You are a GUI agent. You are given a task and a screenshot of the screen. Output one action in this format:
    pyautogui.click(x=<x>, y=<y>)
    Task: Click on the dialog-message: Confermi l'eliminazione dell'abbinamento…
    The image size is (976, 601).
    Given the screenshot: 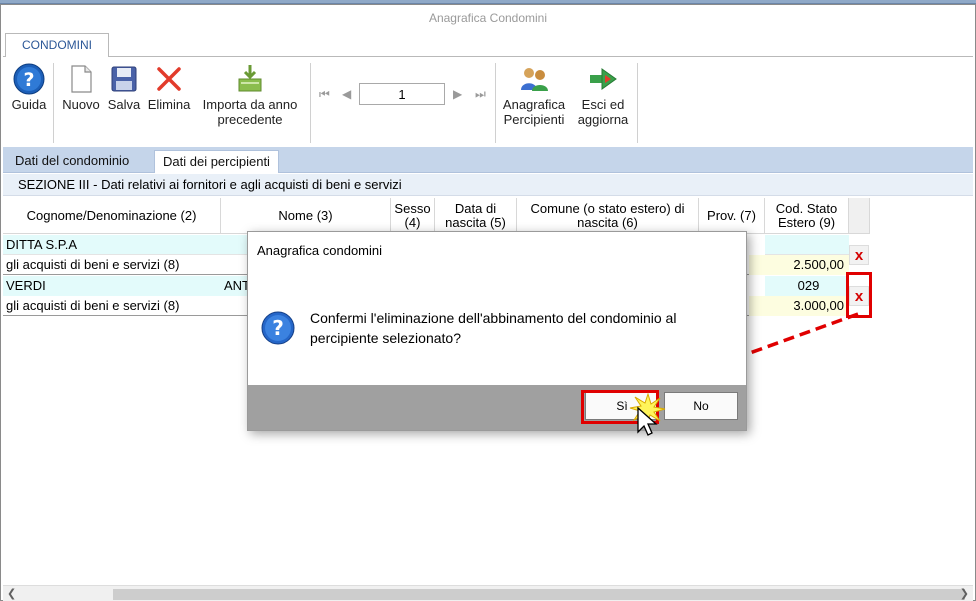 What is the action you would take?
    pyautogui.click(x=520, y=328)
    